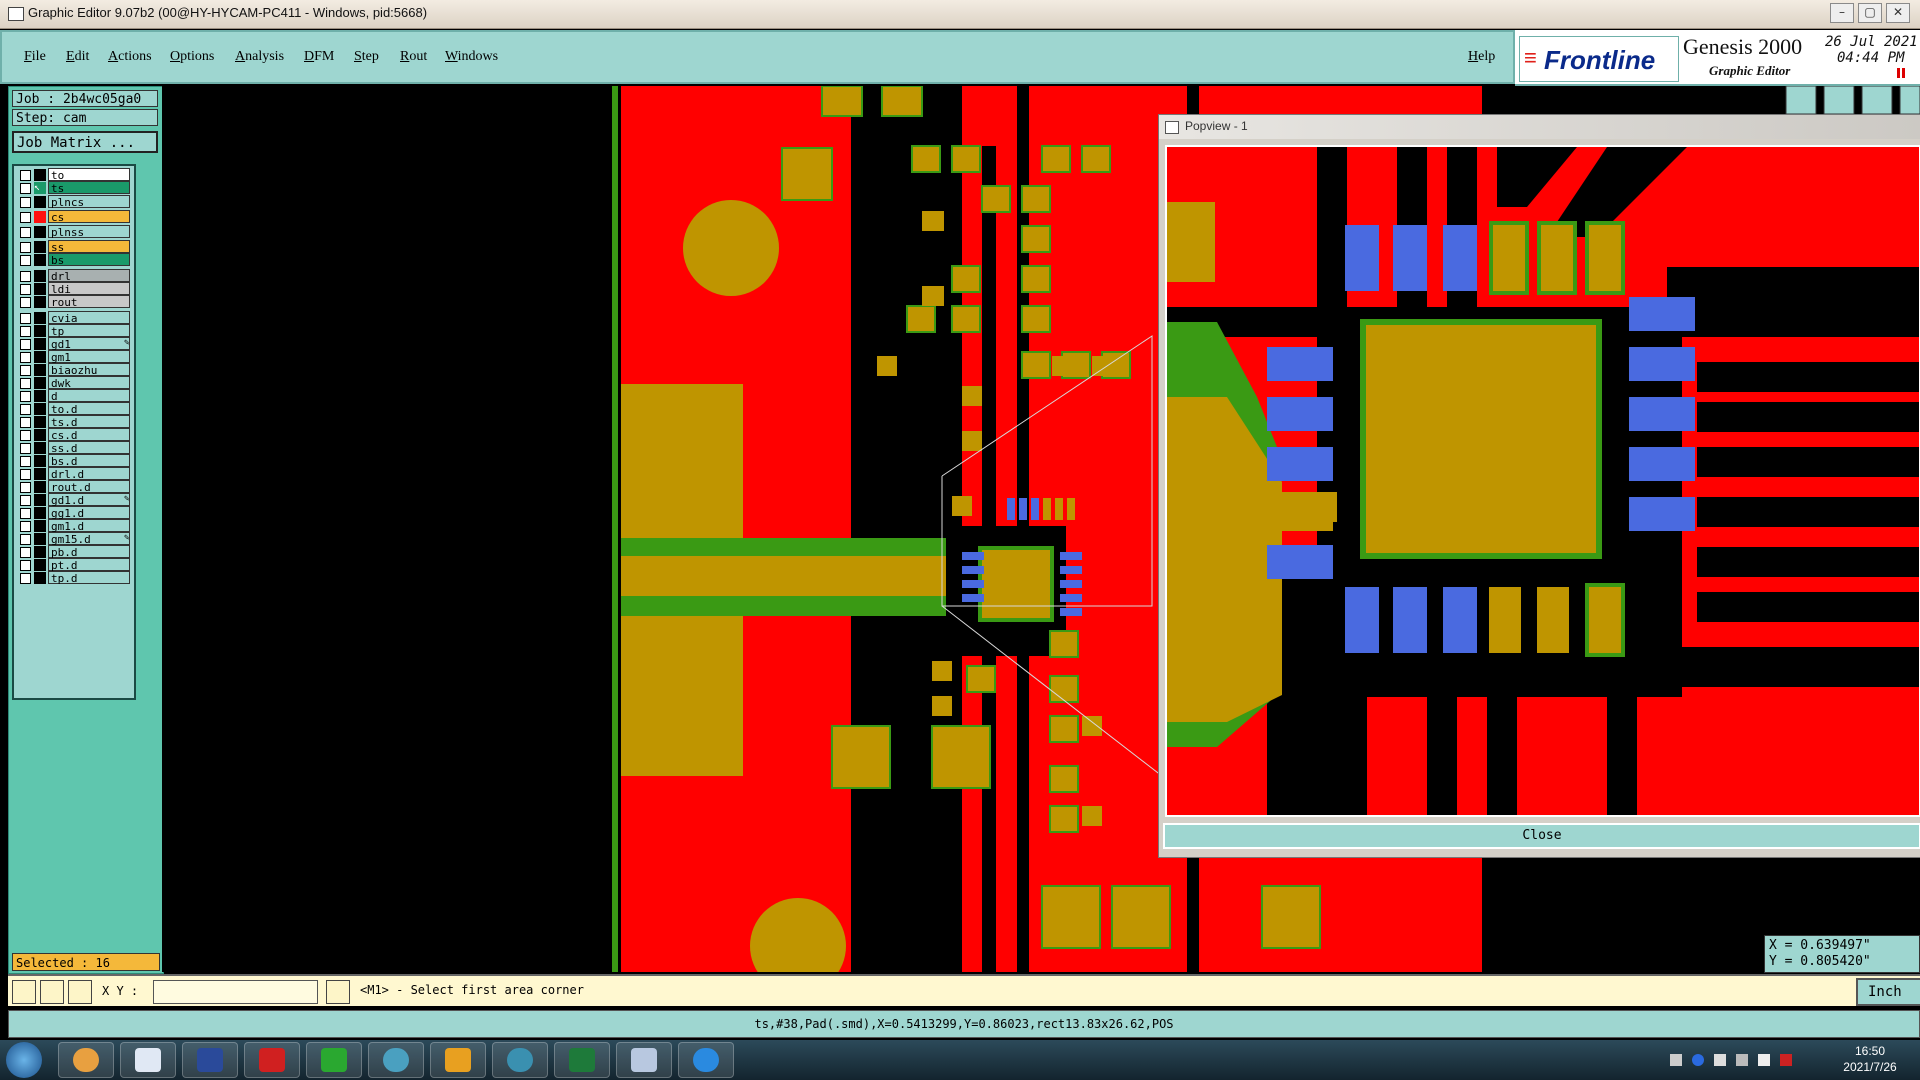 The image size is (1920, 1080). What do you see at coordinates (89, 526) in the screenshot?
I see `layer-name: gm1.d` at bounding box center [89, 526].